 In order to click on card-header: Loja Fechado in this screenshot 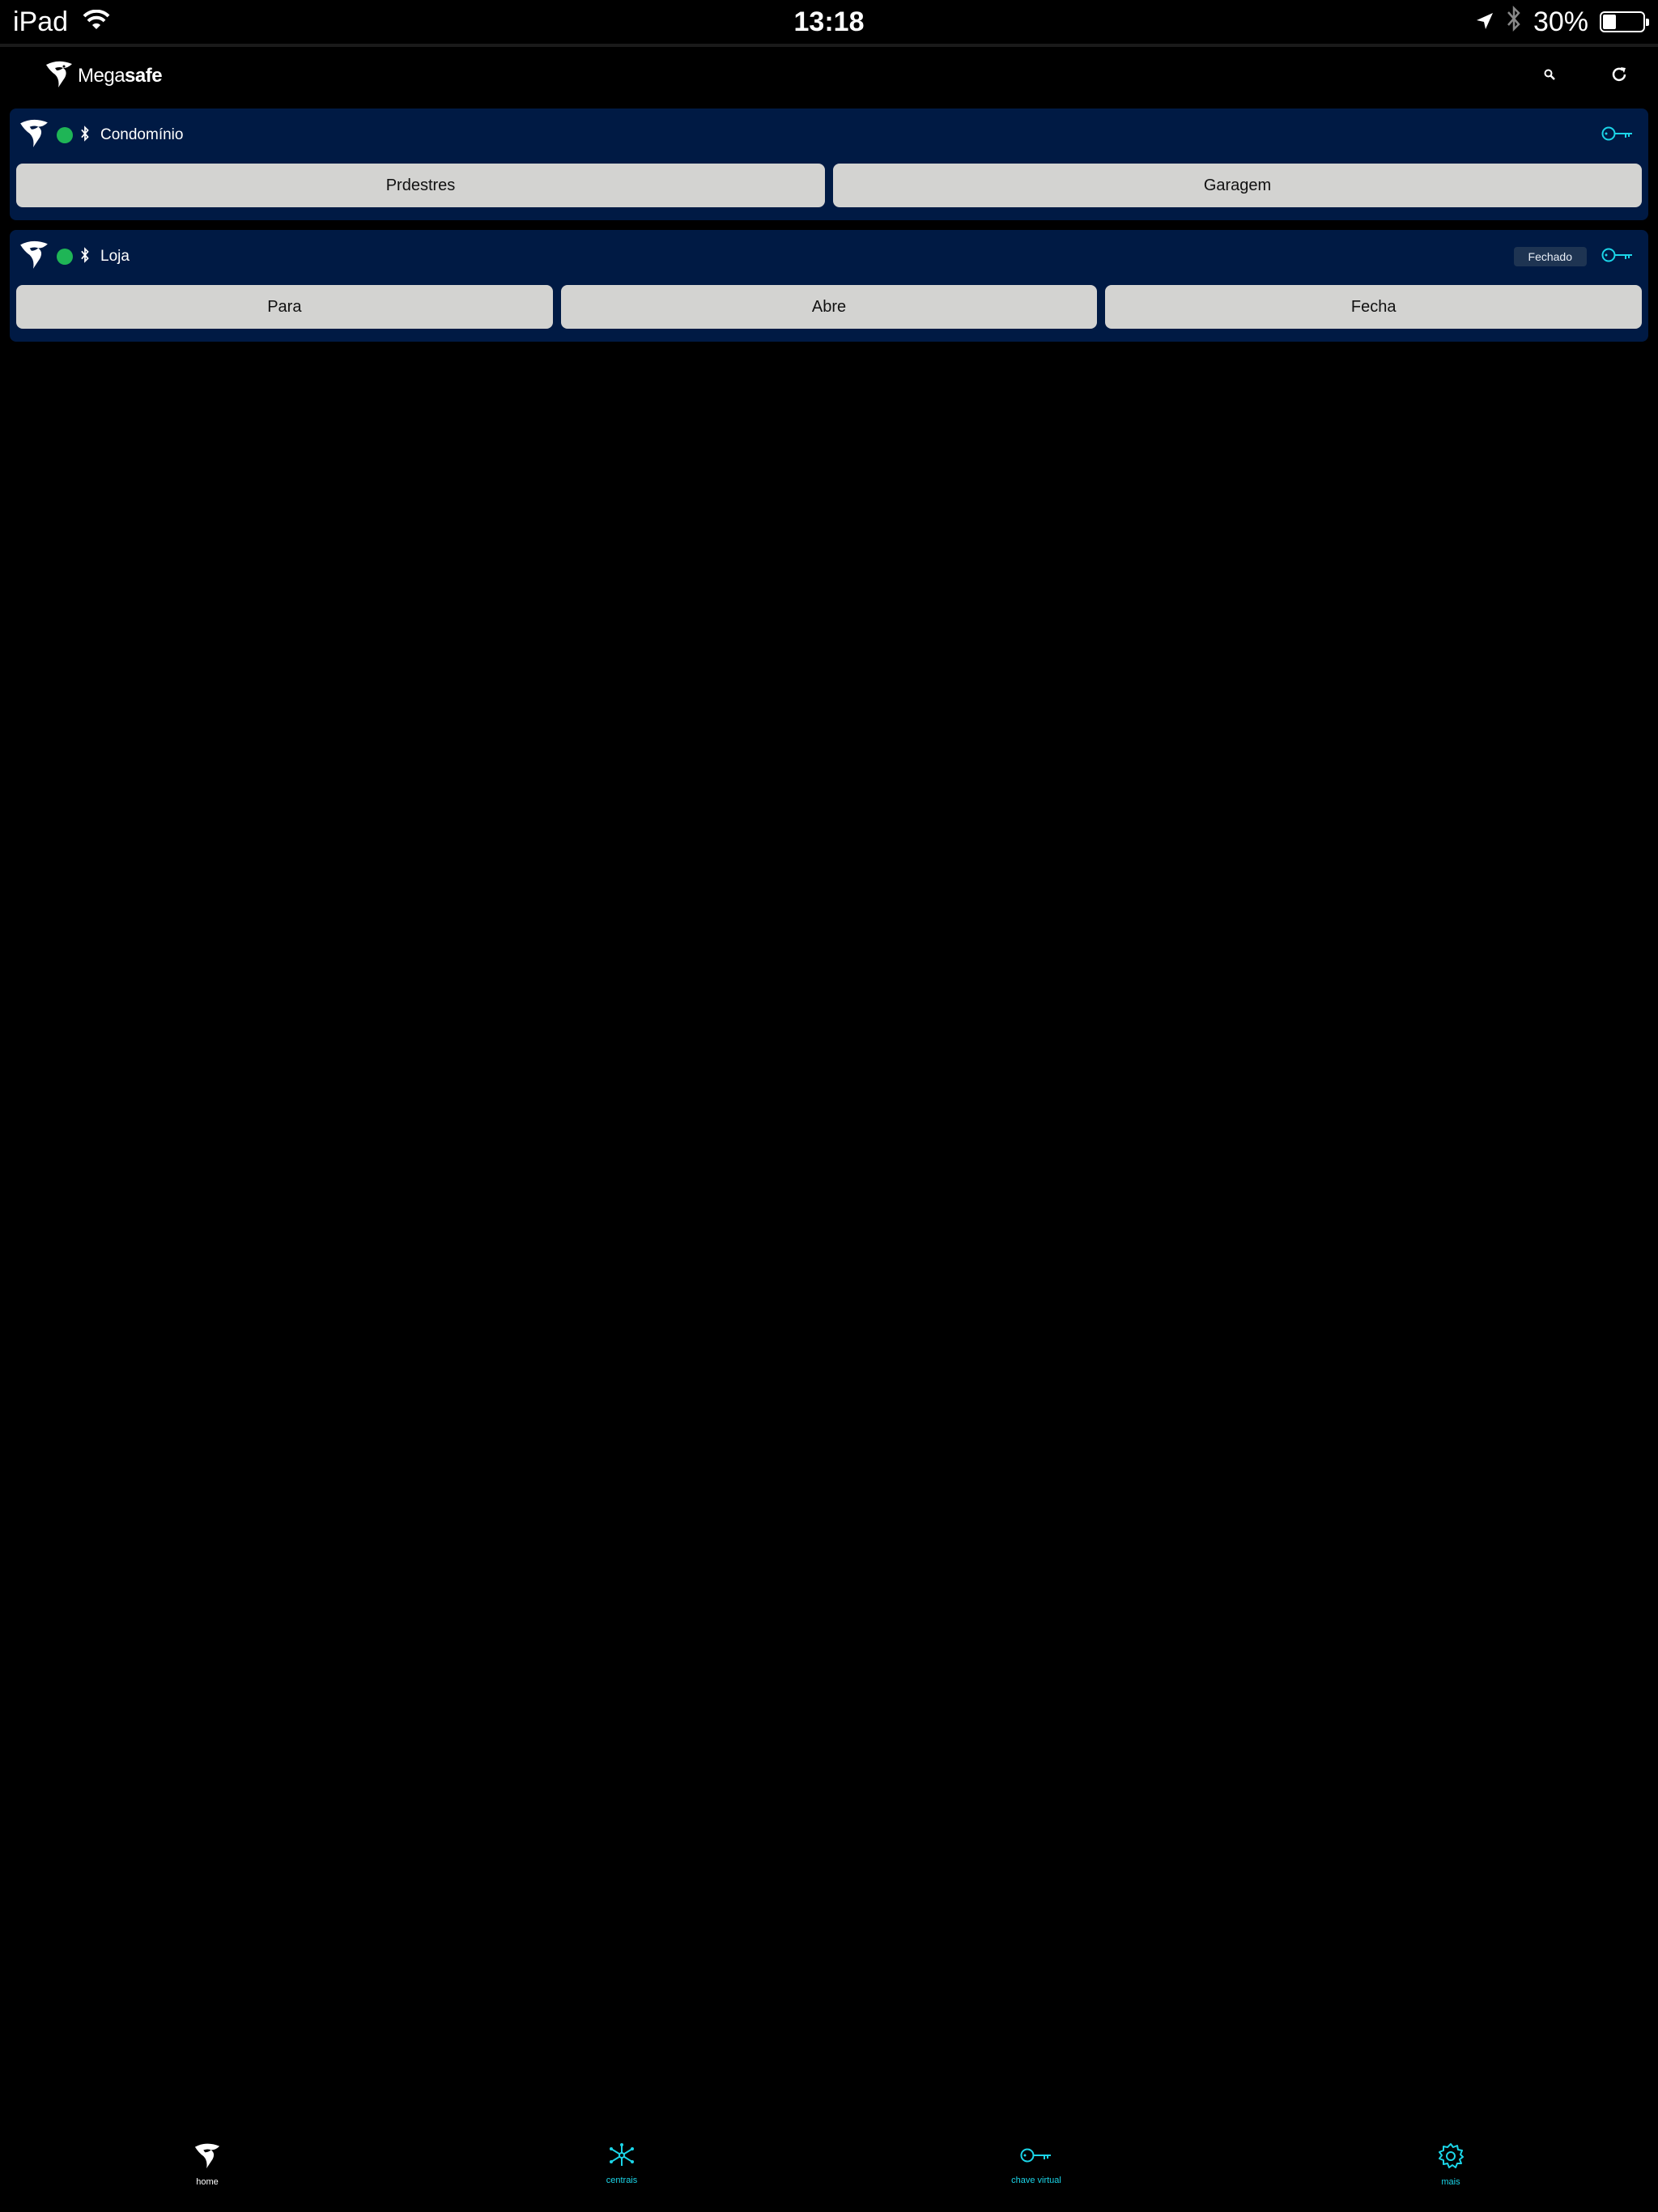, I will do `click(829, 257)`.